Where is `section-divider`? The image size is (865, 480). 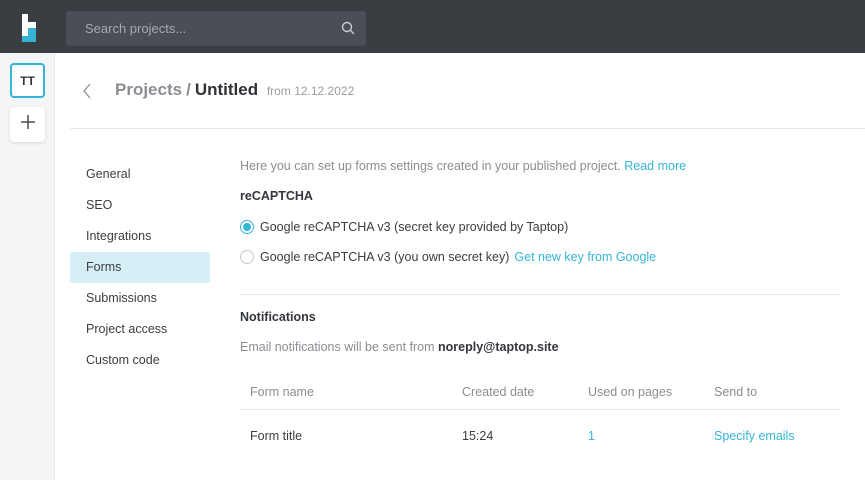
section-divider is located at coordinates (540, 294).